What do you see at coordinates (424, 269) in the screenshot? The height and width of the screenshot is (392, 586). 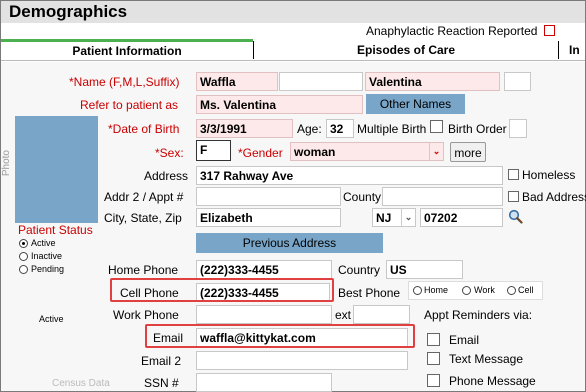 I see `country-field: US` at bounding box center [424, 269].